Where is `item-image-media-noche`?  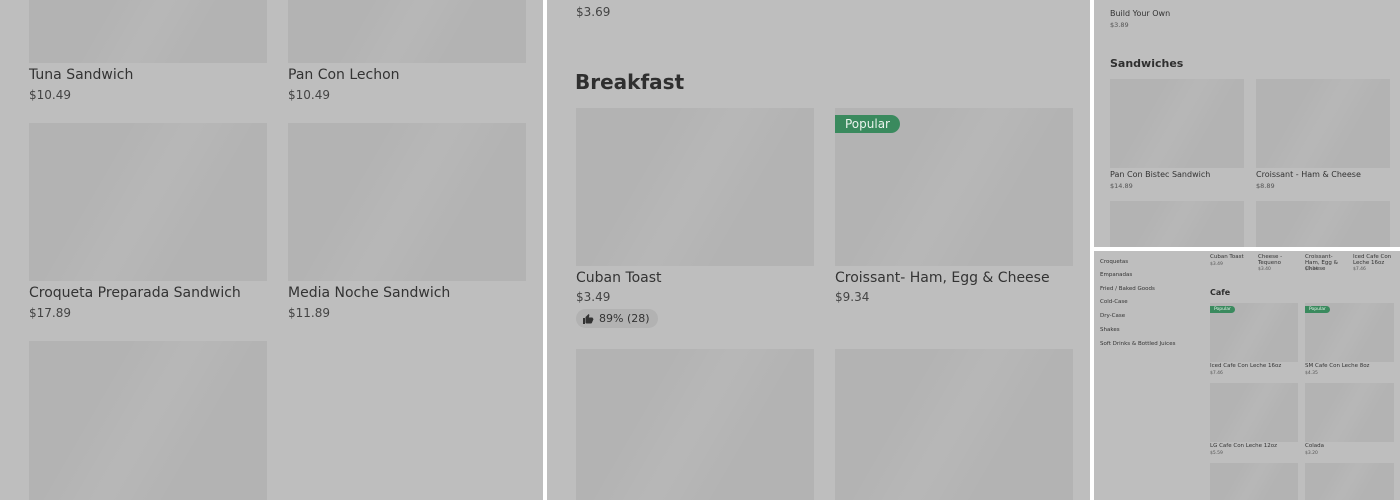
item-image-media-noche is located at coordinates (407, 202).